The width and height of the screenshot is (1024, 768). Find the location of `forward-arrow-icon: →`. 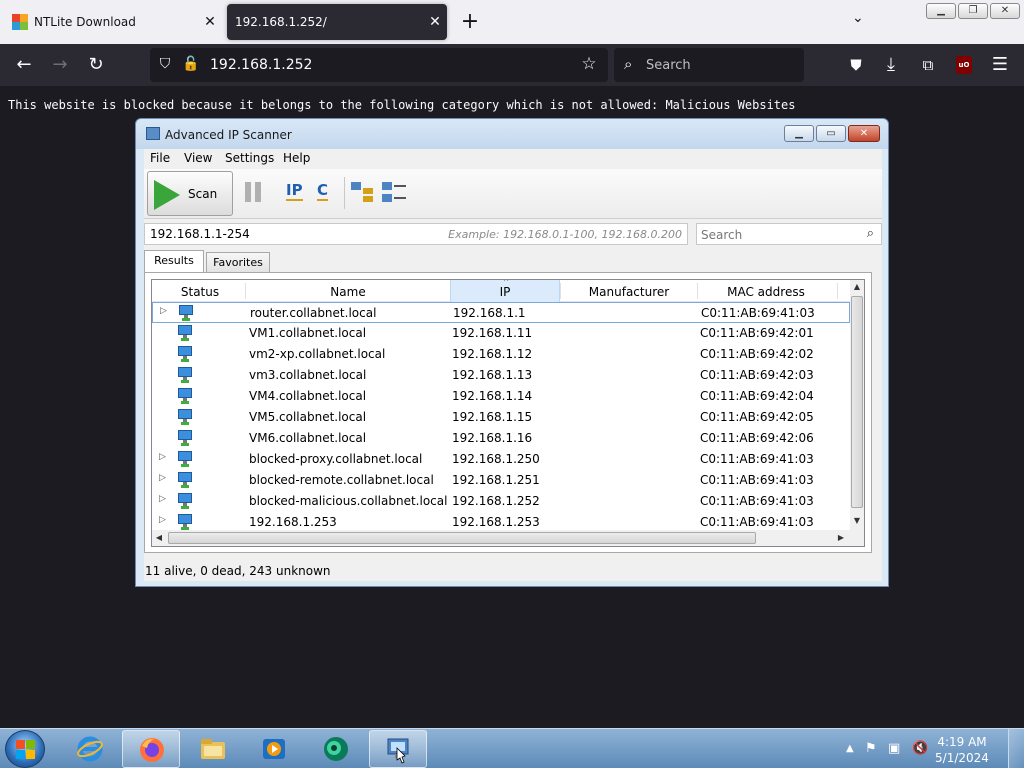

forward-arrow-icon: → is located at coordinates (60, 65).